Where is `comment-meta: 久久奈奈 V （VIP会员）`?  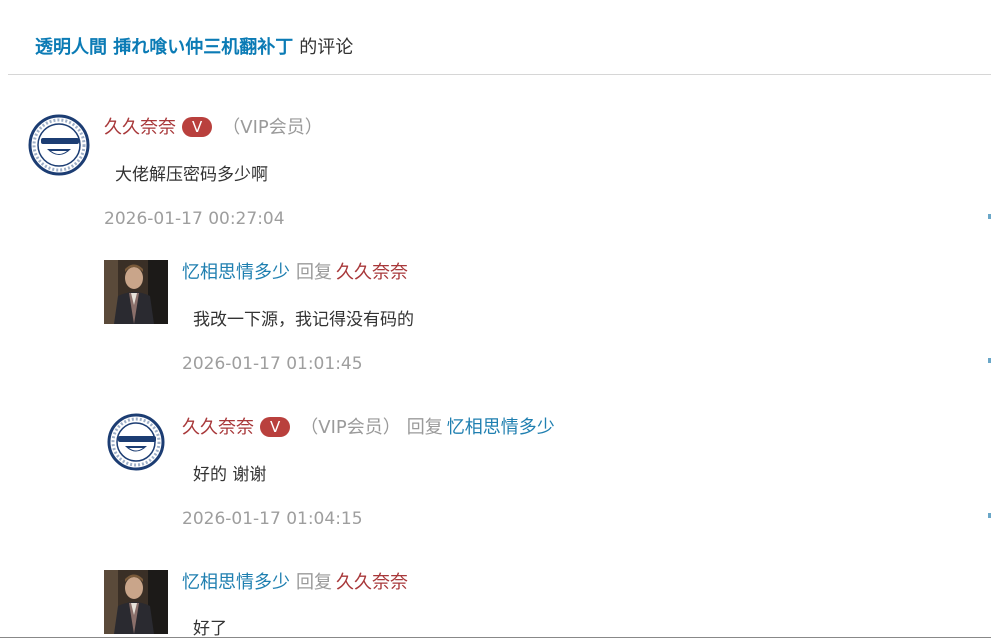 comment-meta: 久久奈奈 V （VIP会员） is located at coordinates (213, 128).